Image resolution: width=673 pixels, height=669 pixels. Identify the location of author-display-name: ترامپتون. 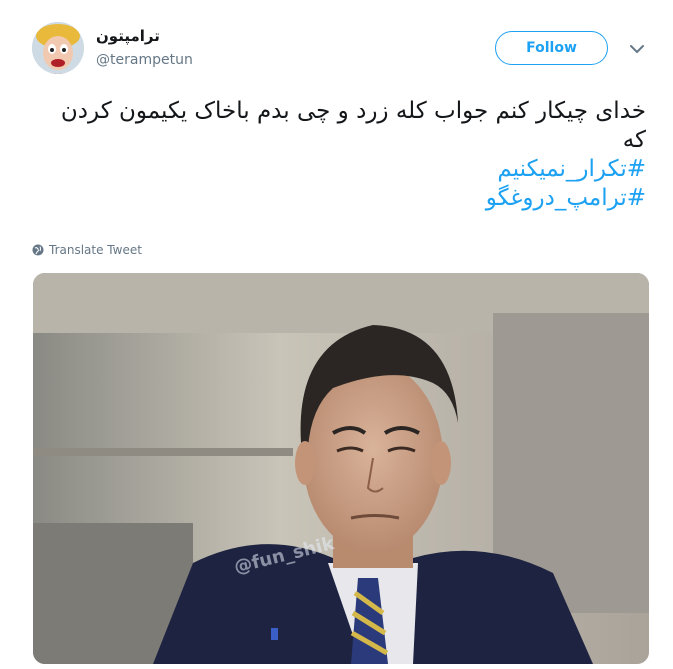
(128, 36).